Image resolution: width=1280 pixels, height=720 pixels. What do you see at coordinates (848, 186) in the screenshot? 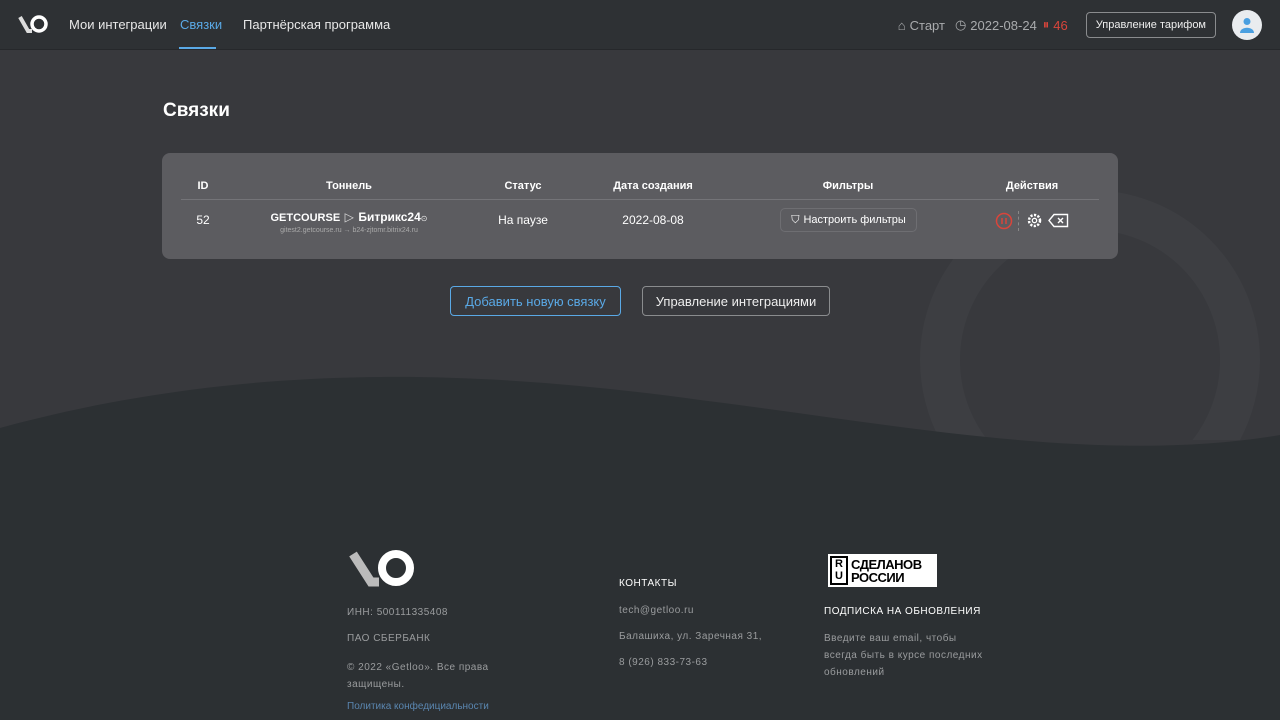
I see `col-filters: Фильтры` at bounding box center [848, 186].